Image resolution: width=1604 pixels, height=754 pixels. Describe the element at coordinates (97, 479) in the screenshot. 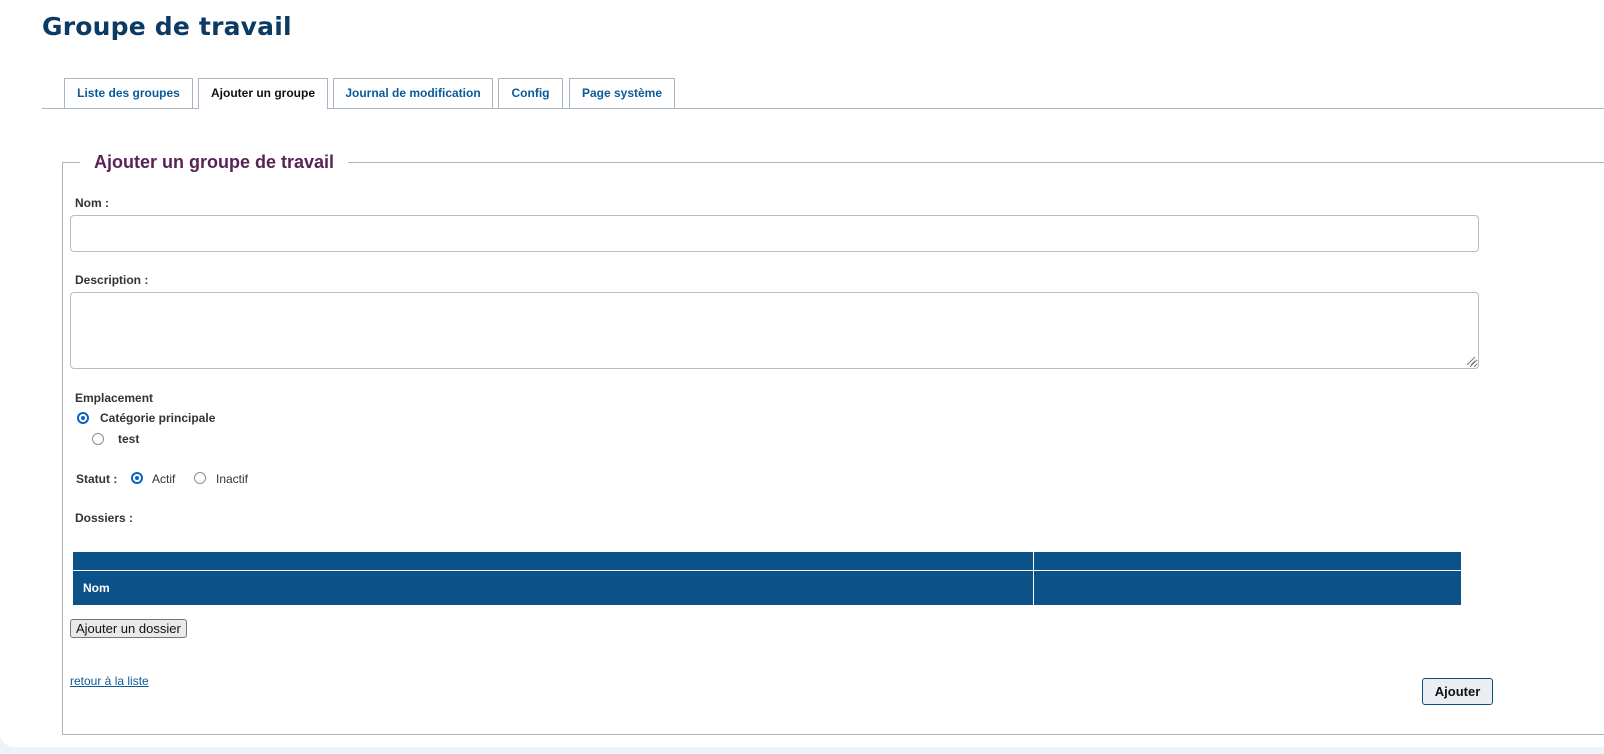

I see `status-label: Statut :` at that location.